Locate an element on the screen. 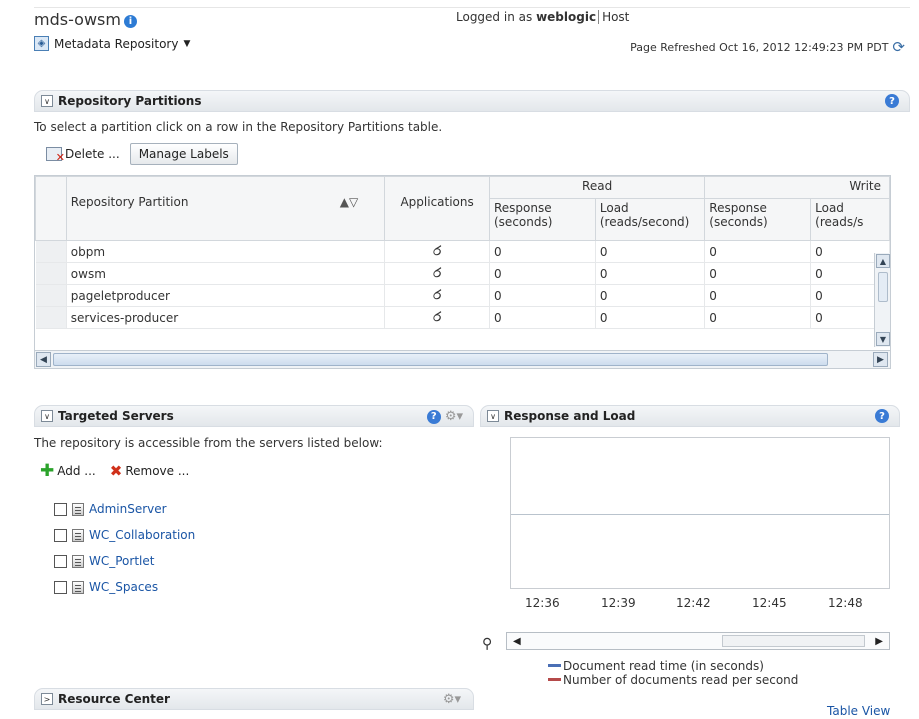  remove-icon: ✖ is located at coordinates (116, 471).